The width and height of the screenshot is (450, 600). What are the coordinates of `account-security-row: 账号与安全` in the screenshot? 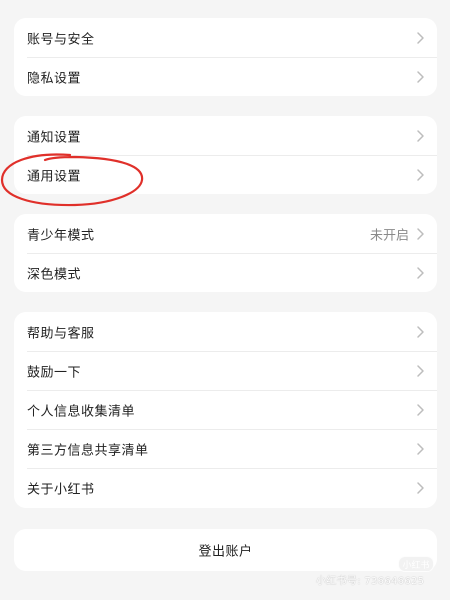 It's located at (225, 37).